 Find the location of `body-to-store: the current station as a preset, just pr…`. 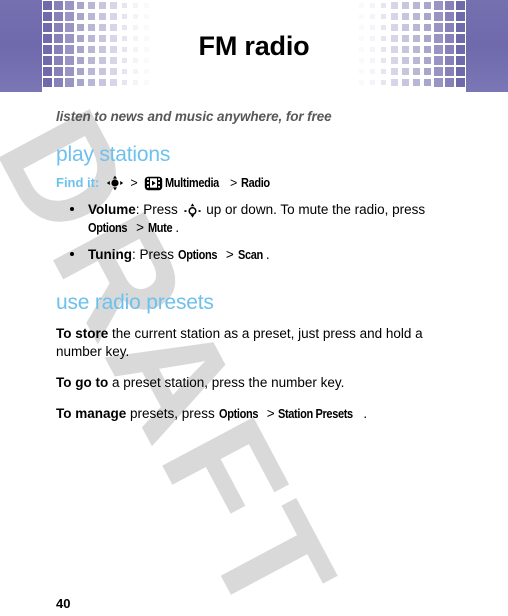

body-to-store: the current station as a preset, just pr… is located at coordinates (239, 342).